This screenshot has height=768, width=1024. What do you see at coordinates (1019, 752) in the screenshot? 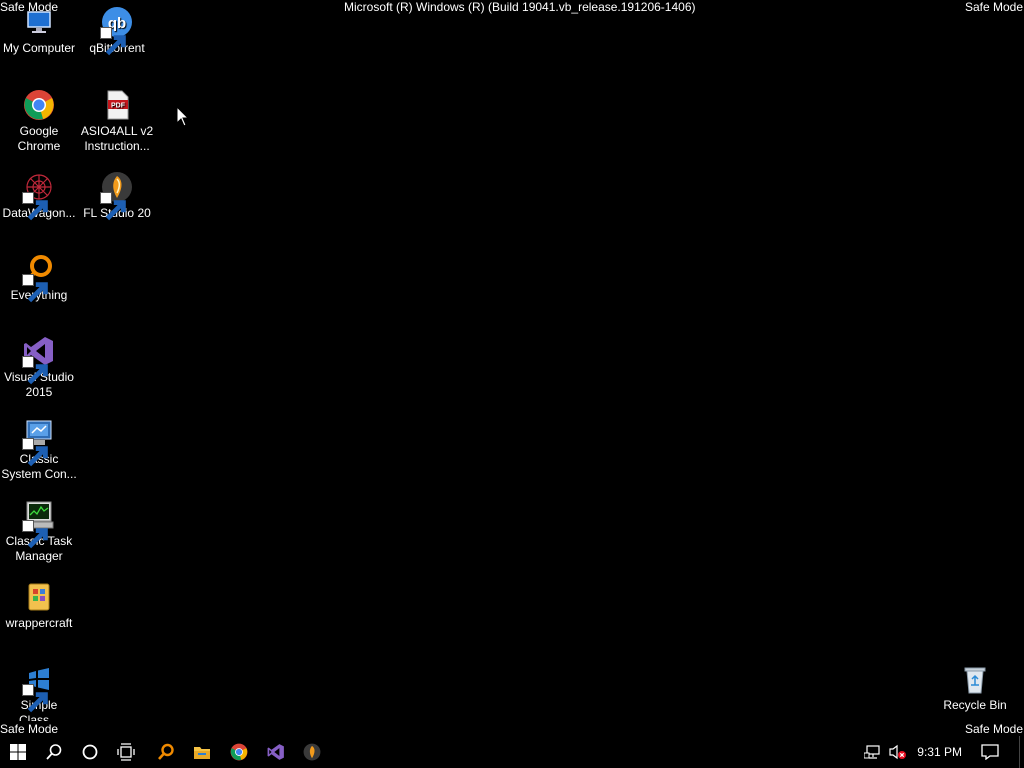
I see `show-desktop-divider` at bounding box center [1019, 752].